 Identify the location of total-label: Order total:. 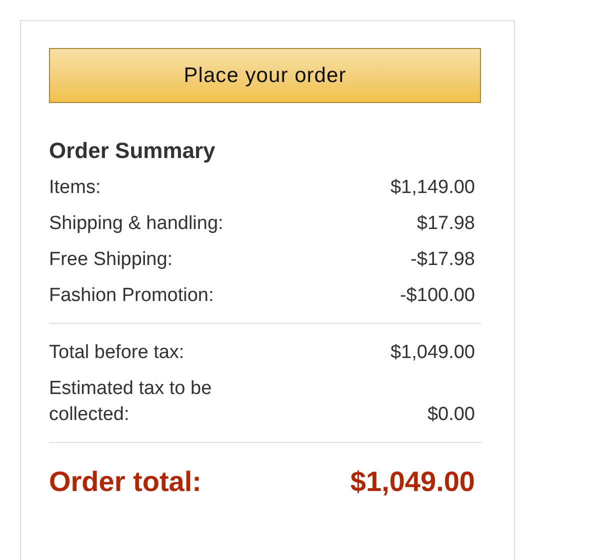
(125, 482).